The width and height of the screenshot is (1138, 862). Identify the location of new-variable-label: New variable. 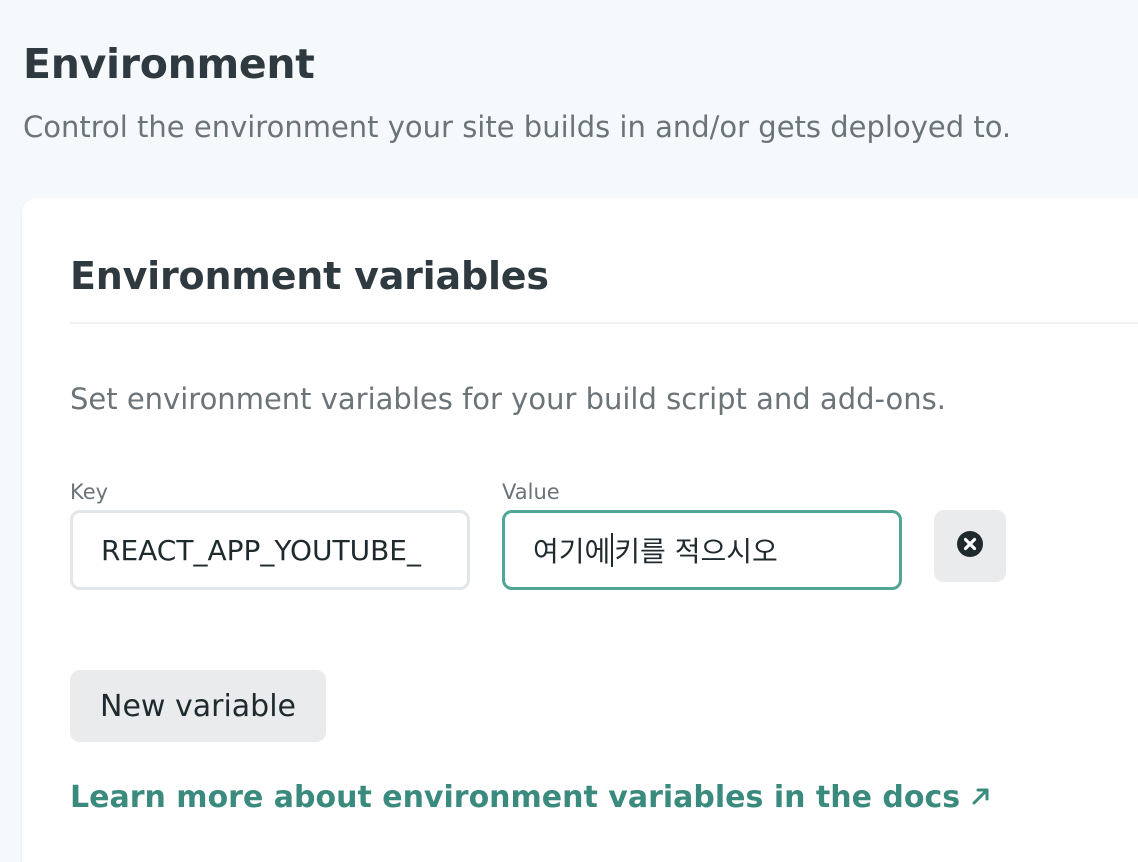
(198, 706).